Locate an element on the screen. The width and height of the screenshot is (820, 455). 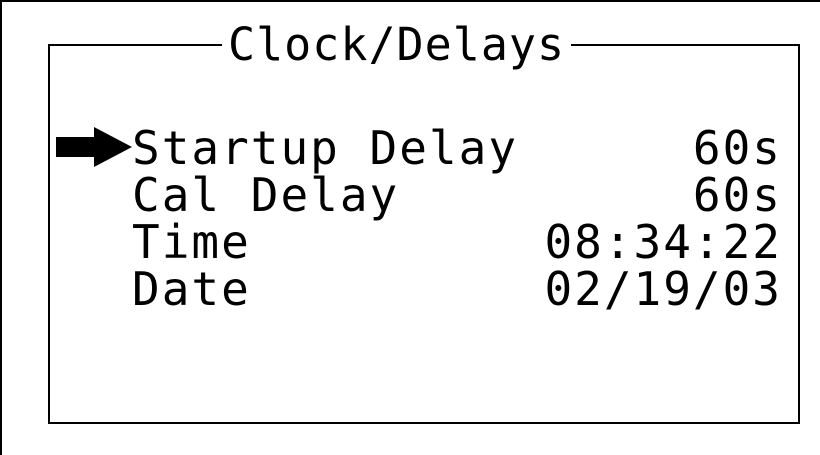
menu-item-value: 08:34:22 is located at coordinates (663, 242).